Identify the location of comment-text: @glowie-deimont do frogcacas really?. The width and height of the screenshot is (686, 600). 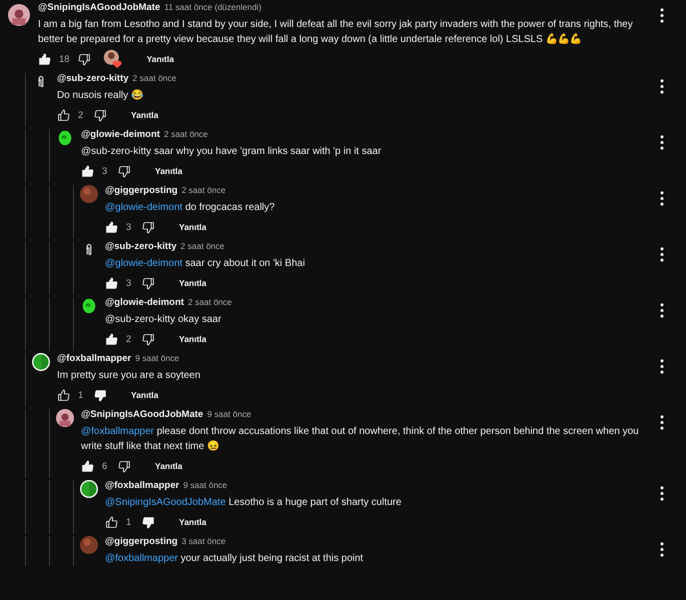
(190, 208).